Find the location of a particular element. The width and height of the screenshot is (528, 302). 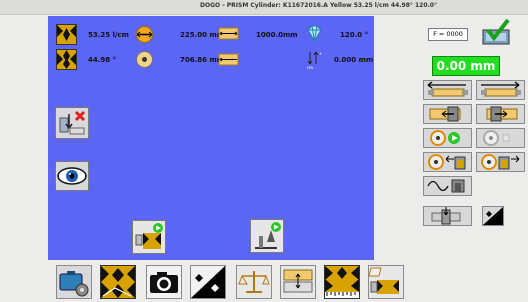

screen-icon is located at coordinates (66, 34).